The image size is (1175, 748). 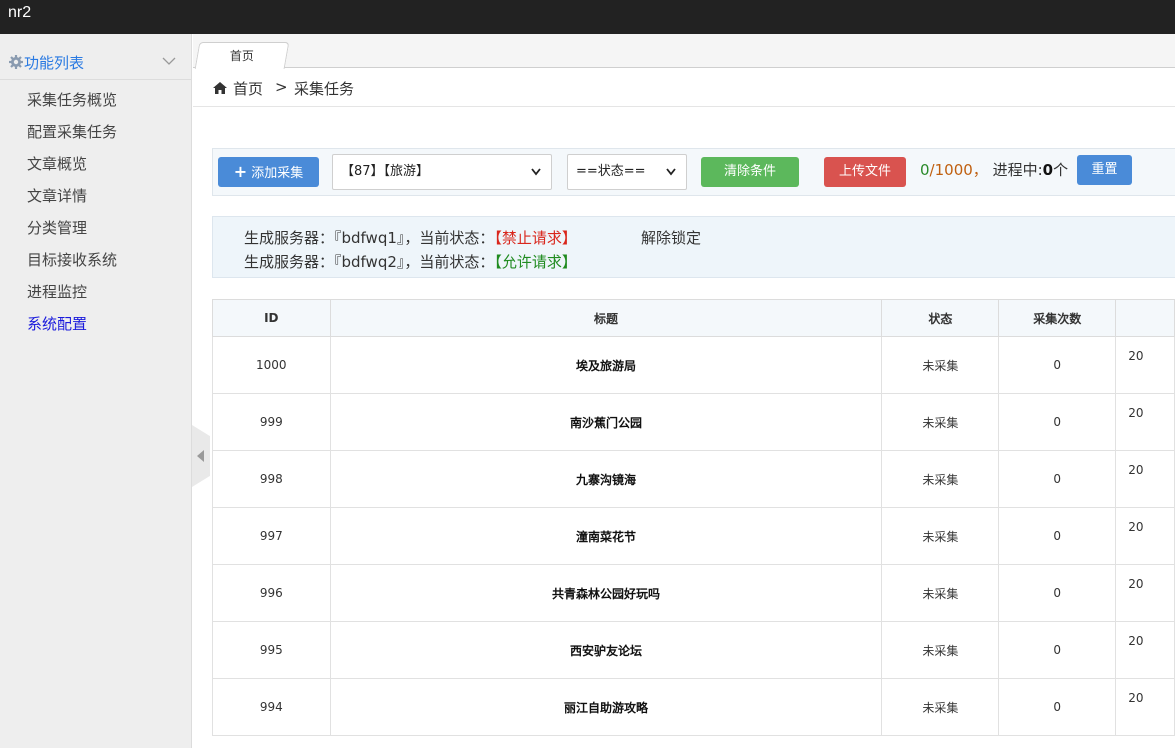 I want to click on progress-total: /1000, so click(x=951, y=170).